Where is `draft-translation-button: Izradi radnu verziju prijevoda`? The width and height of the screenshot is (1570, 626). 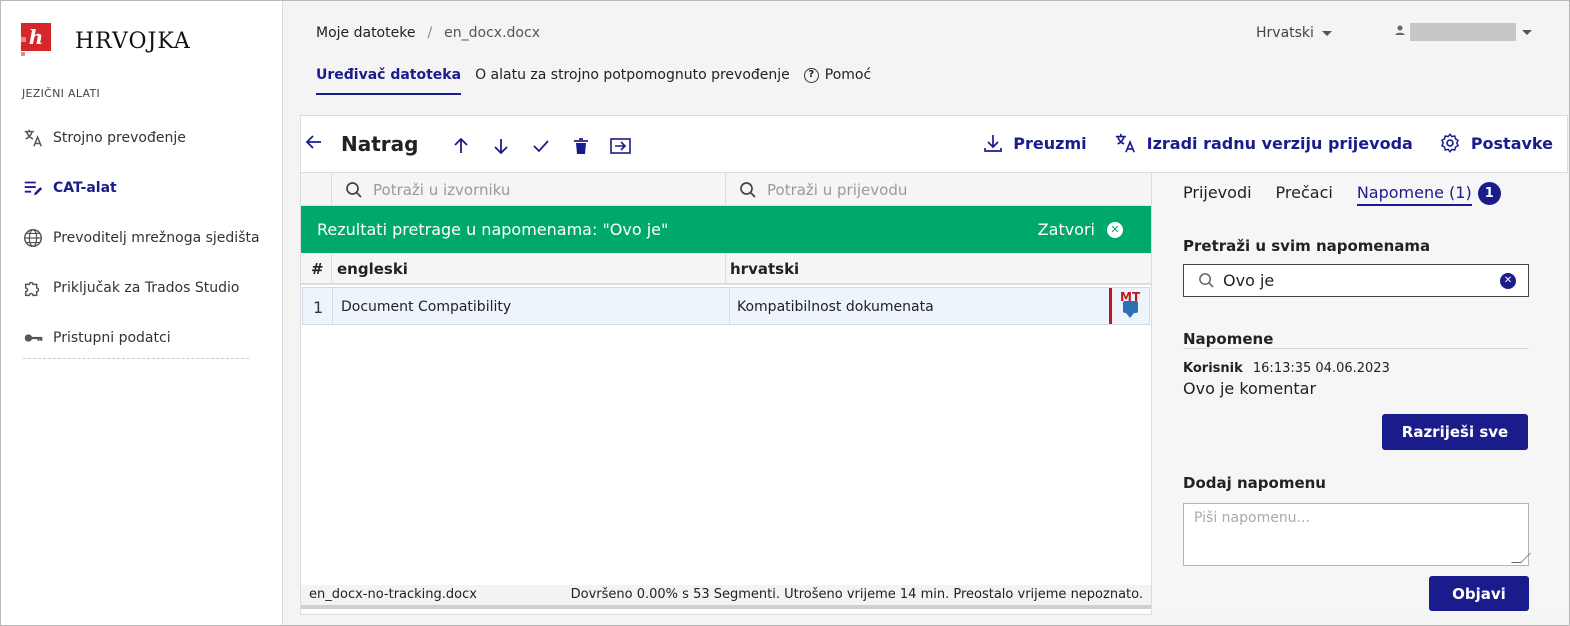
draft-translation-button: Izradi radnu verziju prijevoda is located at coordinates (1263, 143).